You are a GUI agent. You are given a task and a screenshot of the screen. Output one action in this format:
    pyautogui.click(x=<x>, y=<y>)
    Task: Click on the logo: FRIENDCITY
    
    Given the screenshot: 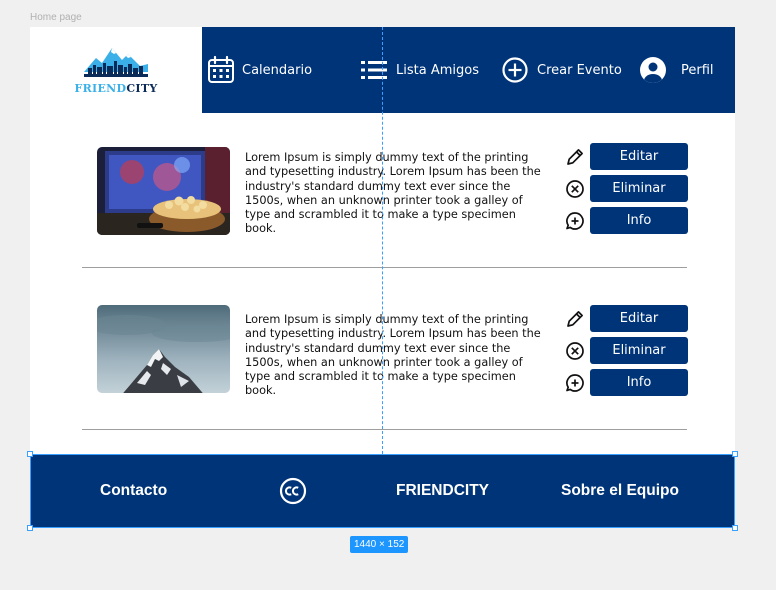 What is the action you would take?
    pyautogui.click(x=116, y=70)
    